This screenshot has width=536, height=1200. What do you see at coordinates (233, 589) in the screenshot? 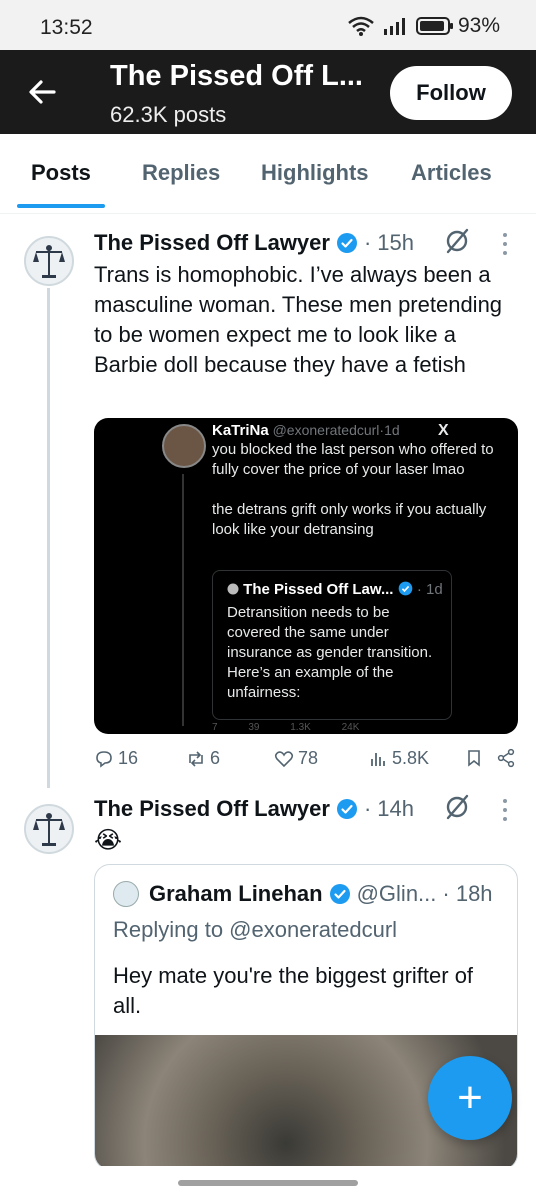
I see `embedded-quote-avatar-icon` at bounding box center [233, 589].